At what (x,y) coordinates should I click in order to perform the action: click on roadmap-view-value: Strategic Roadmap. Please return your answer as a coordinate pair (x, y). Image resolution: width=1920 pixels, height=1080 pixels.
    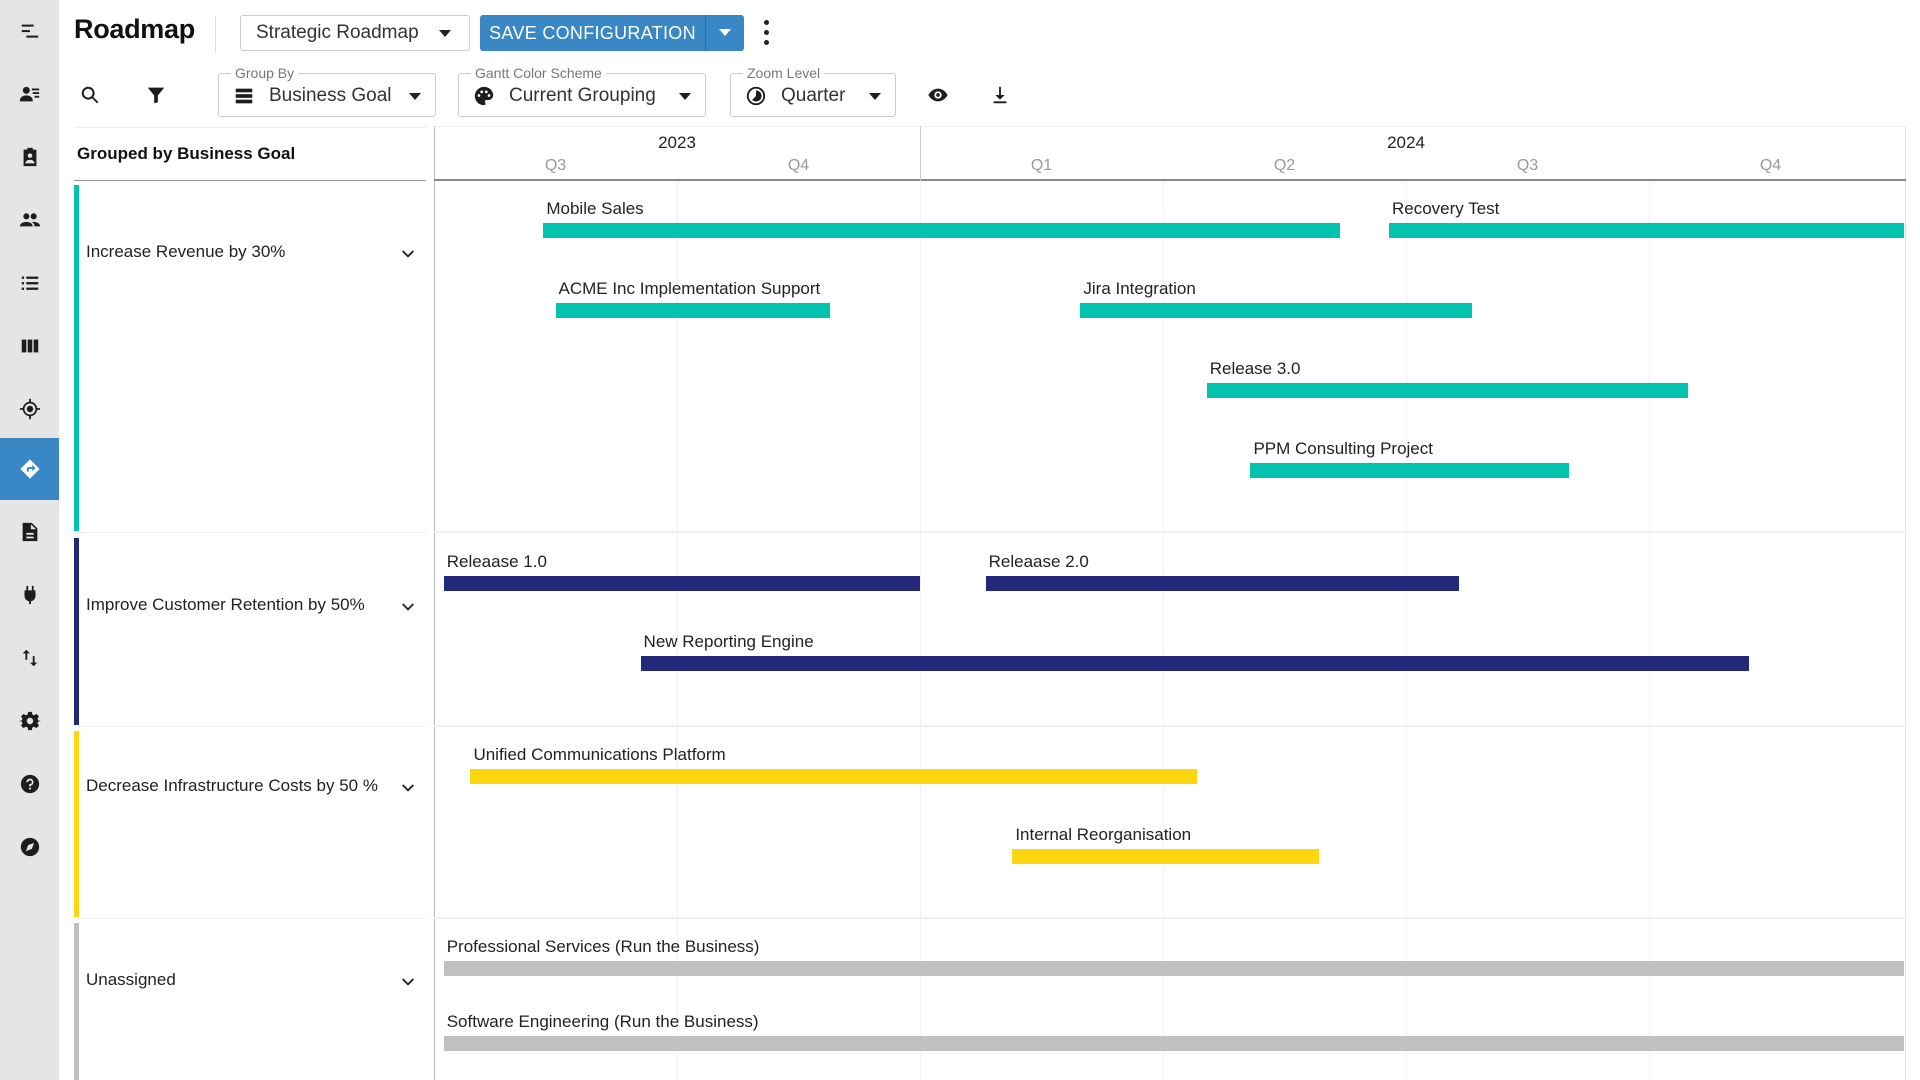
    Looking at the image, I should click on (337, 32).